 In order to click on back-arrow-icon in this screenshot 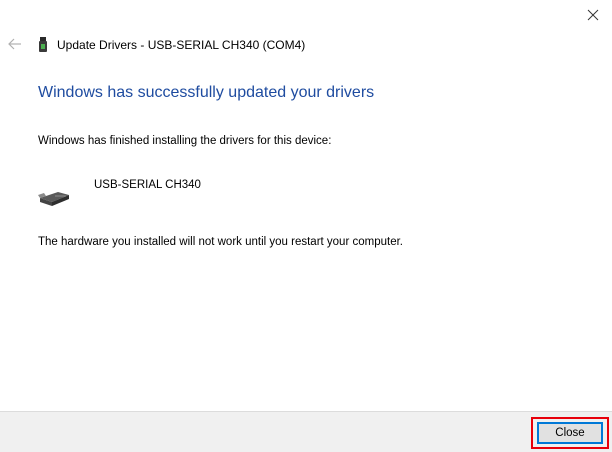, I will do `click(15, 44)`.